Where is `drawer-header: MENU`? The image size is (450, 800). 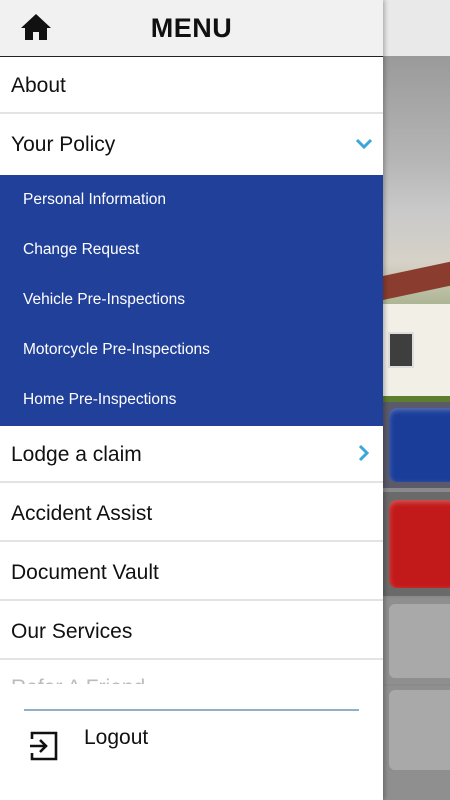 drawer-header: MENU is located at coordinates (191, 28).